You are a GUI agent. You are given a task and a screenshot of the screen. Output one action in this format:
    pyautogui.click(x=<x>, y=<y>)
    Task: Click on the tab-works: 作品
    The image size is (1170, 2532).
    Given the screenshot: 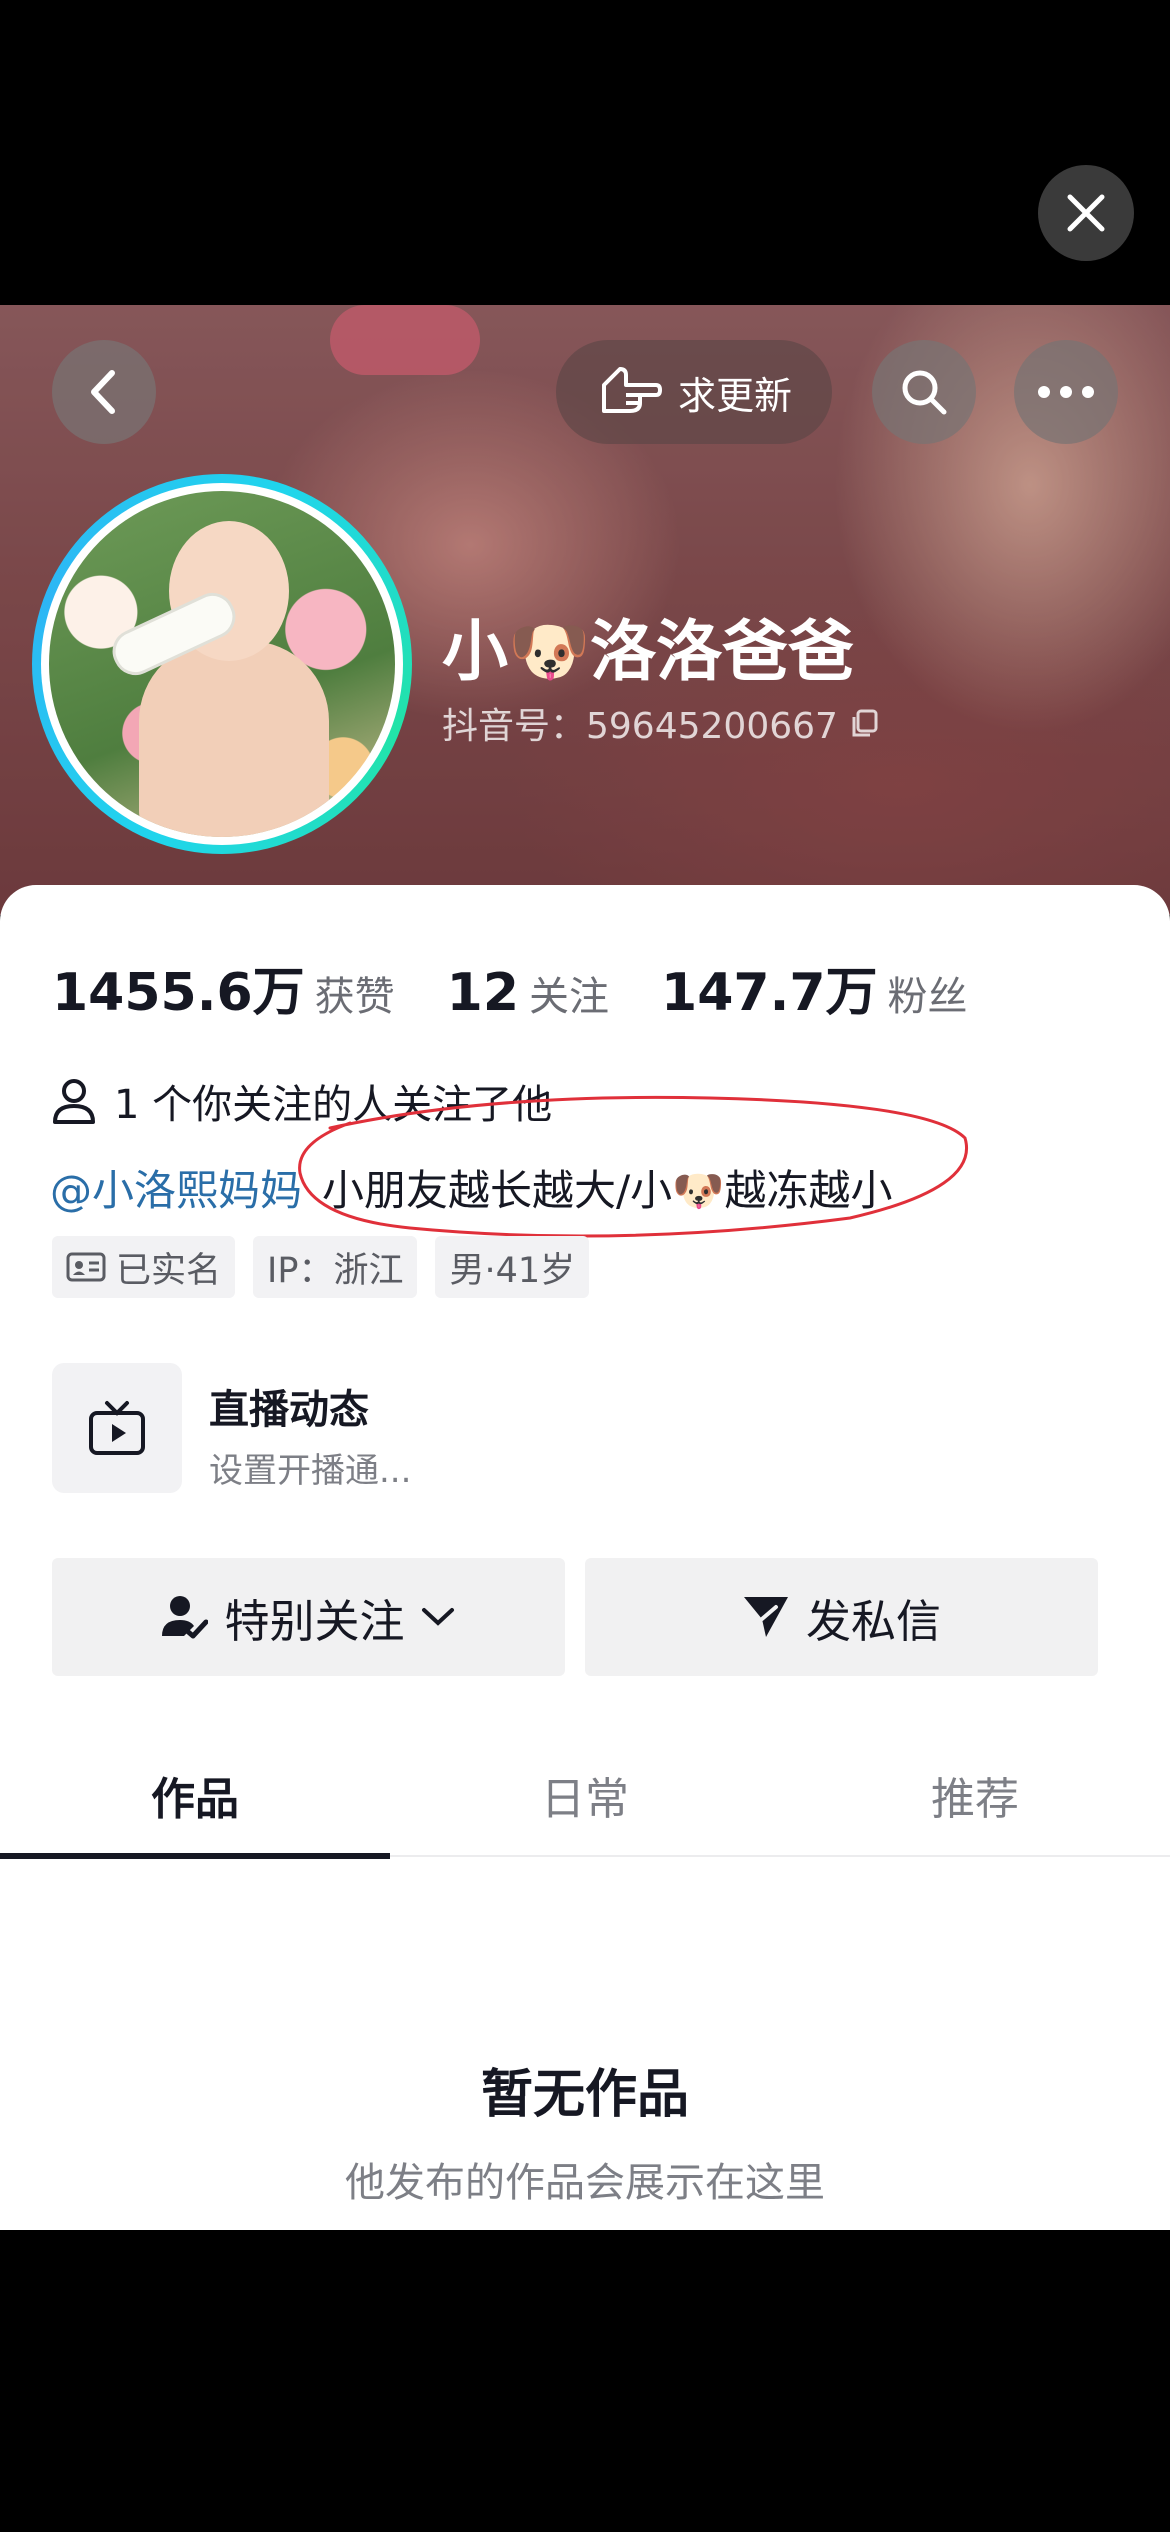 What is the action you would take?
    pyautogui.click(x=195, y=1797)
    